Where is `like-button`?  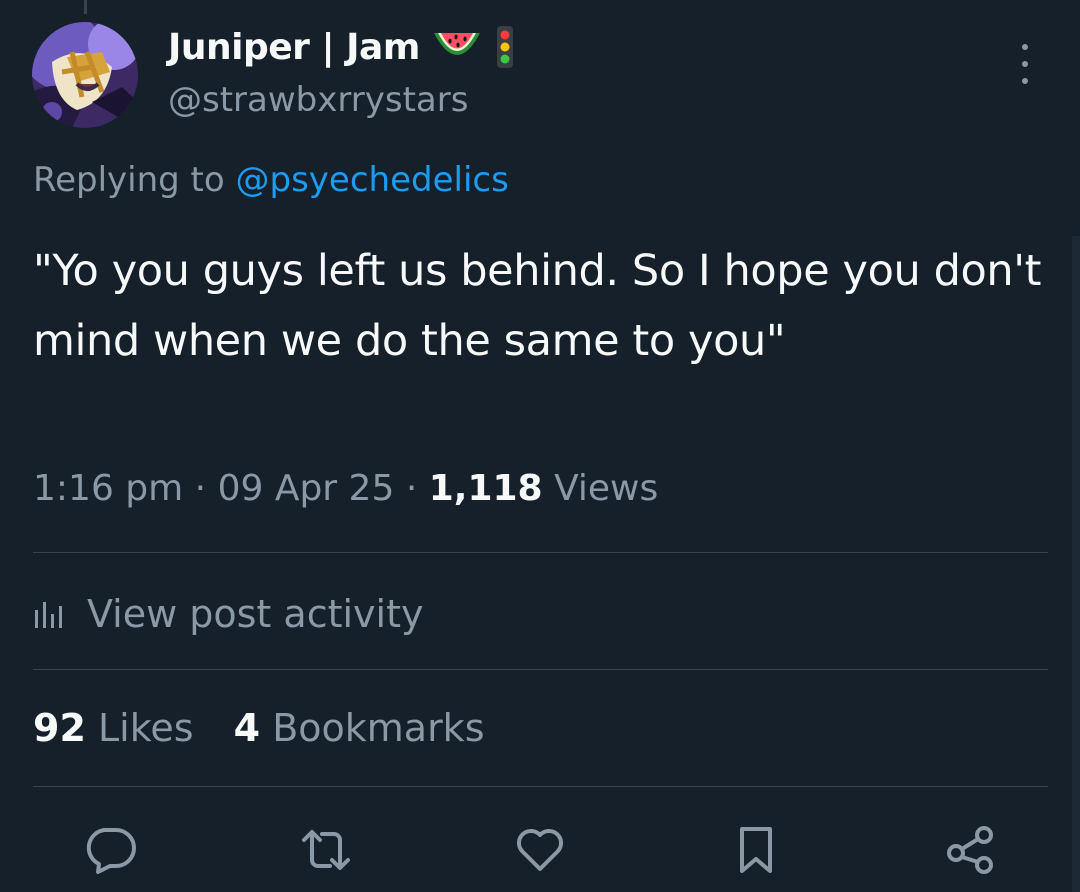
like-button is located at coordinates (540, 850).